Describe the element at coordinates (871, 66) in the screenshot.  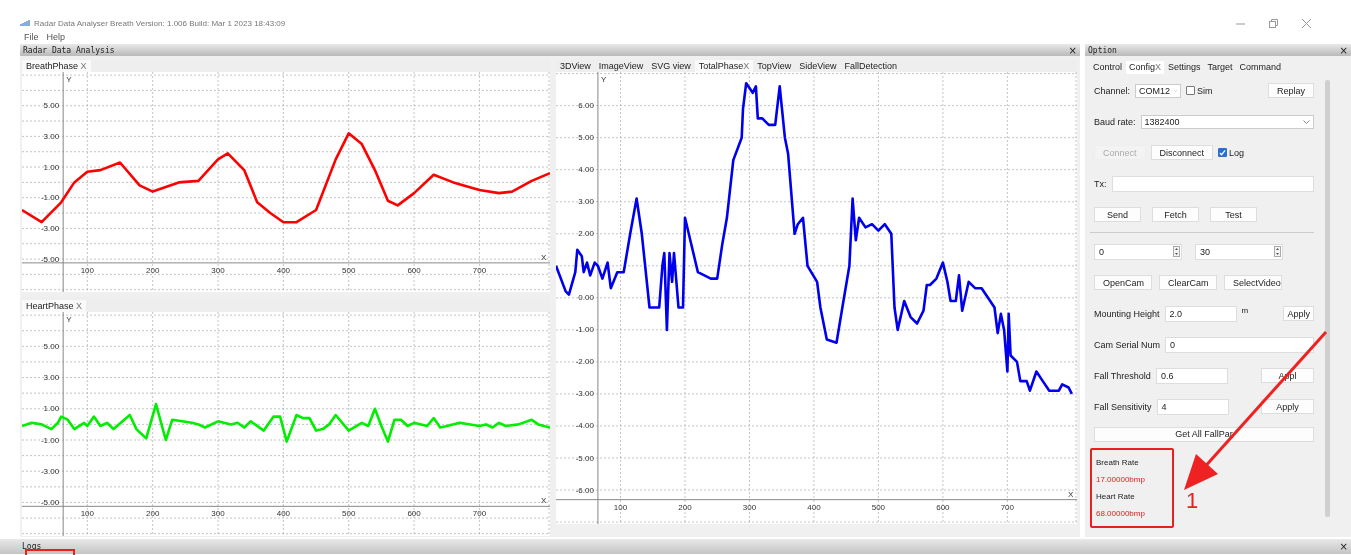
I see `view-tab: FallDetection` at that location.